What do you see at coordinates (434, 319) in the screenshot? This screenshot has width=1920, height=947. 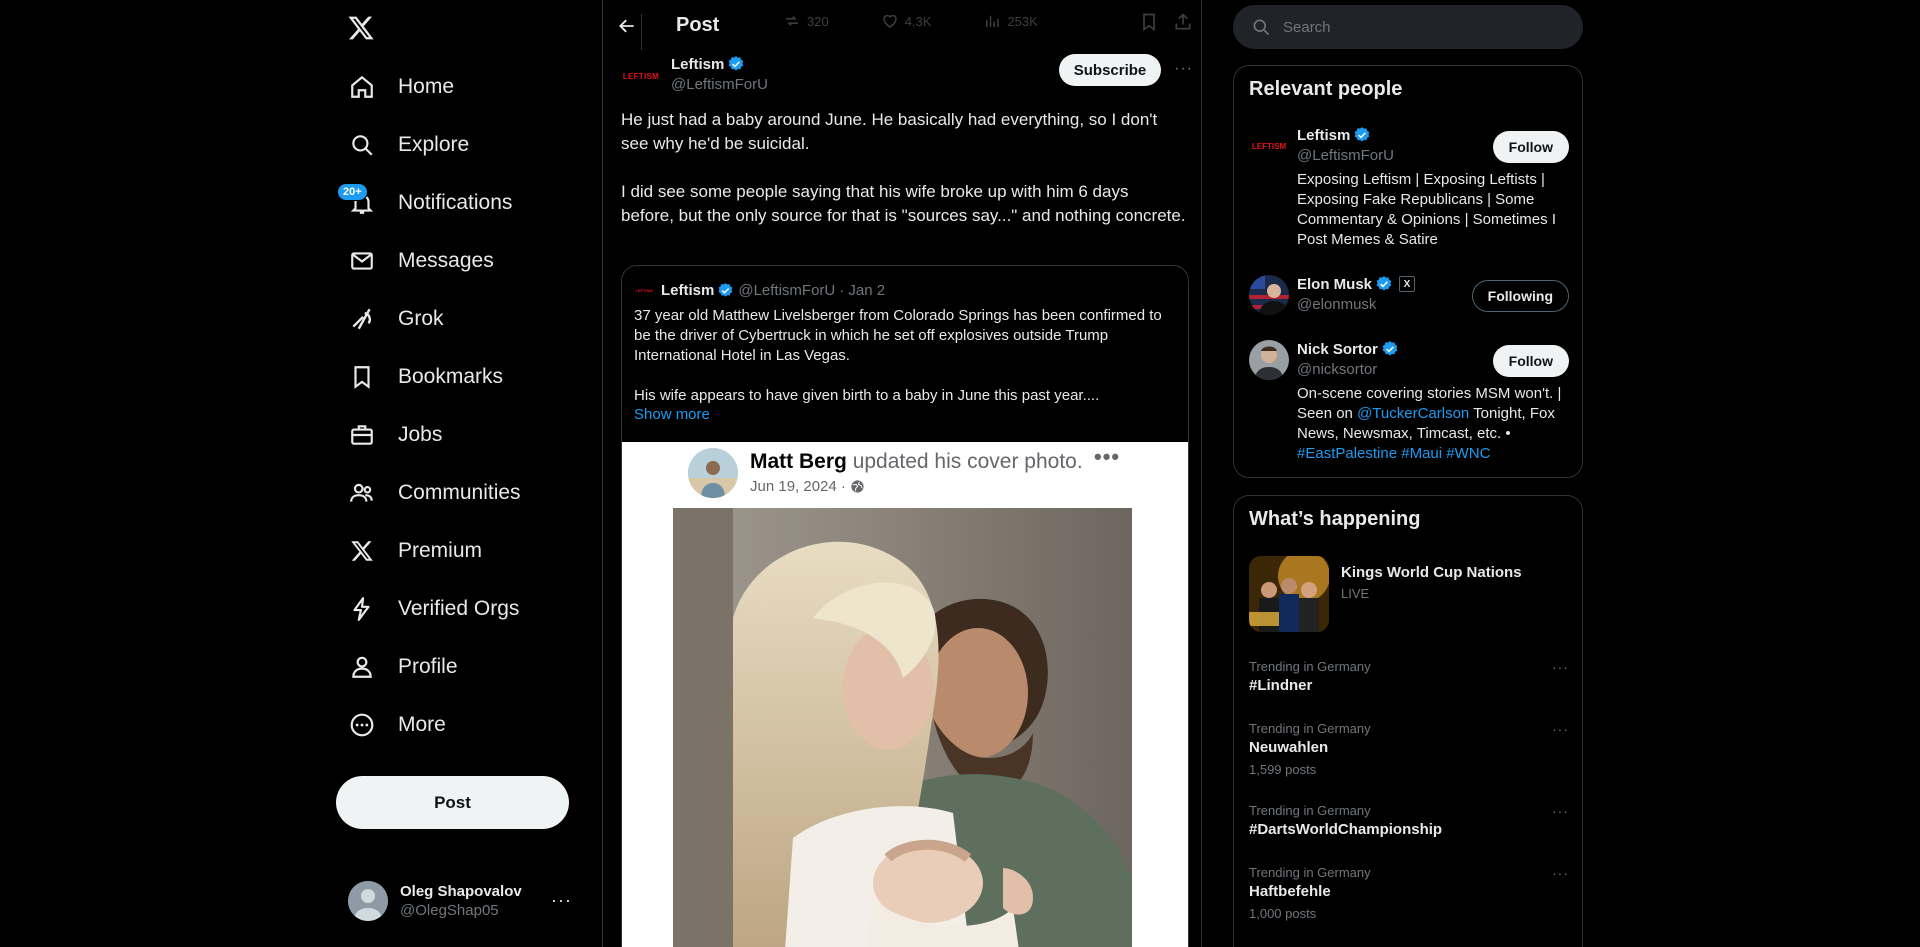 I see `nav-grok: Grok` at bounding box center [434, 319].